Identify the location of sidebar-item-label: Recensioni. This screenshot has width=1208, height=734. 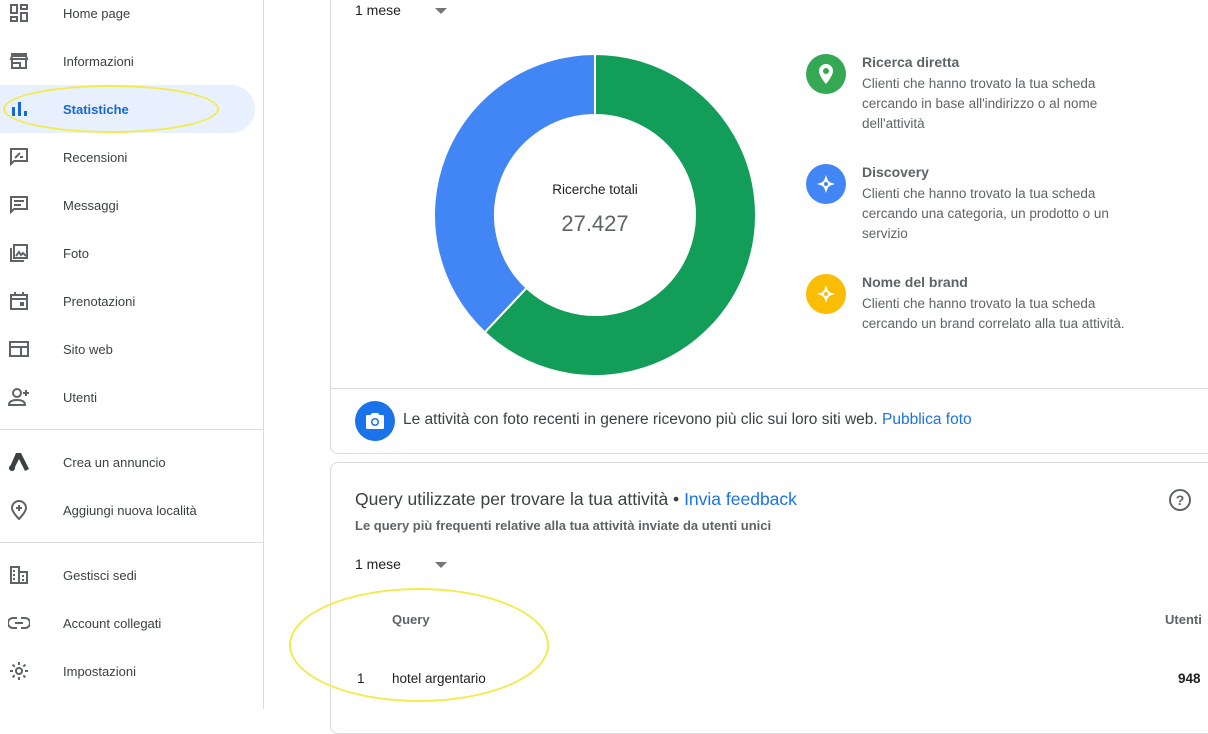
(95, 157).